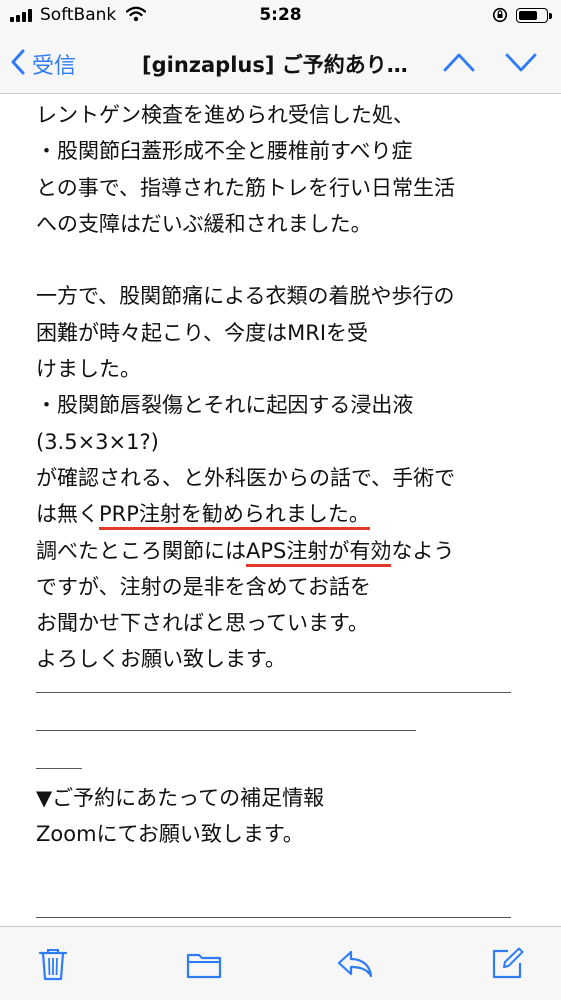  I want to click on body-line: 調べたところ関節にはAPS注射が有効なよう, so click(281, 548).